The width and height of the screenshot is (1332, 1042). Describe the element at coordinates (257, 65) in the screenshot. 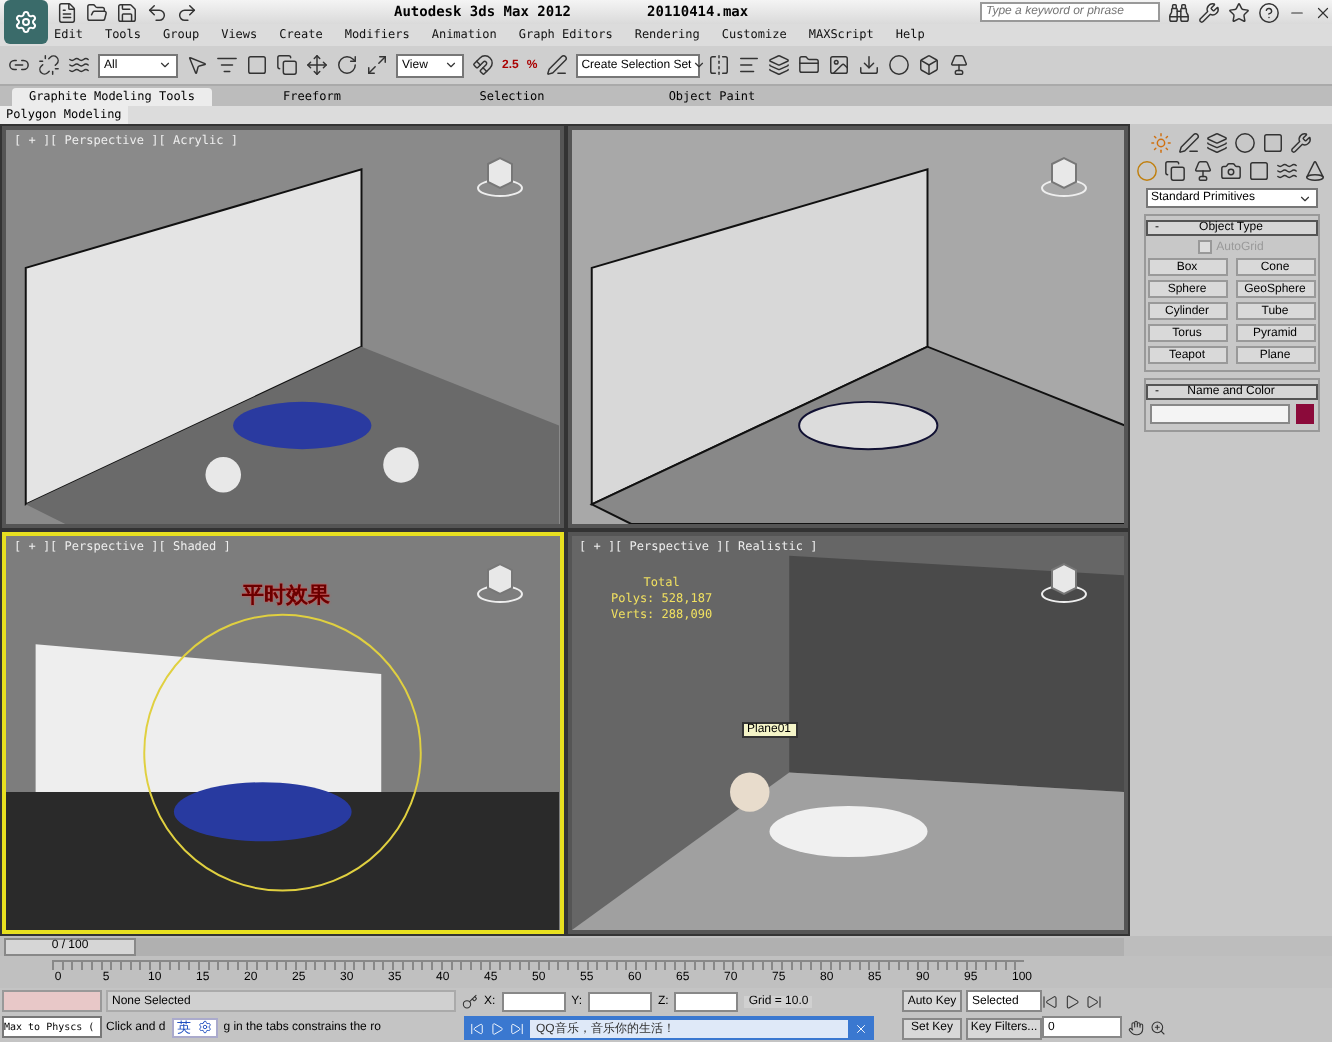

I see `square-icon` at that location.